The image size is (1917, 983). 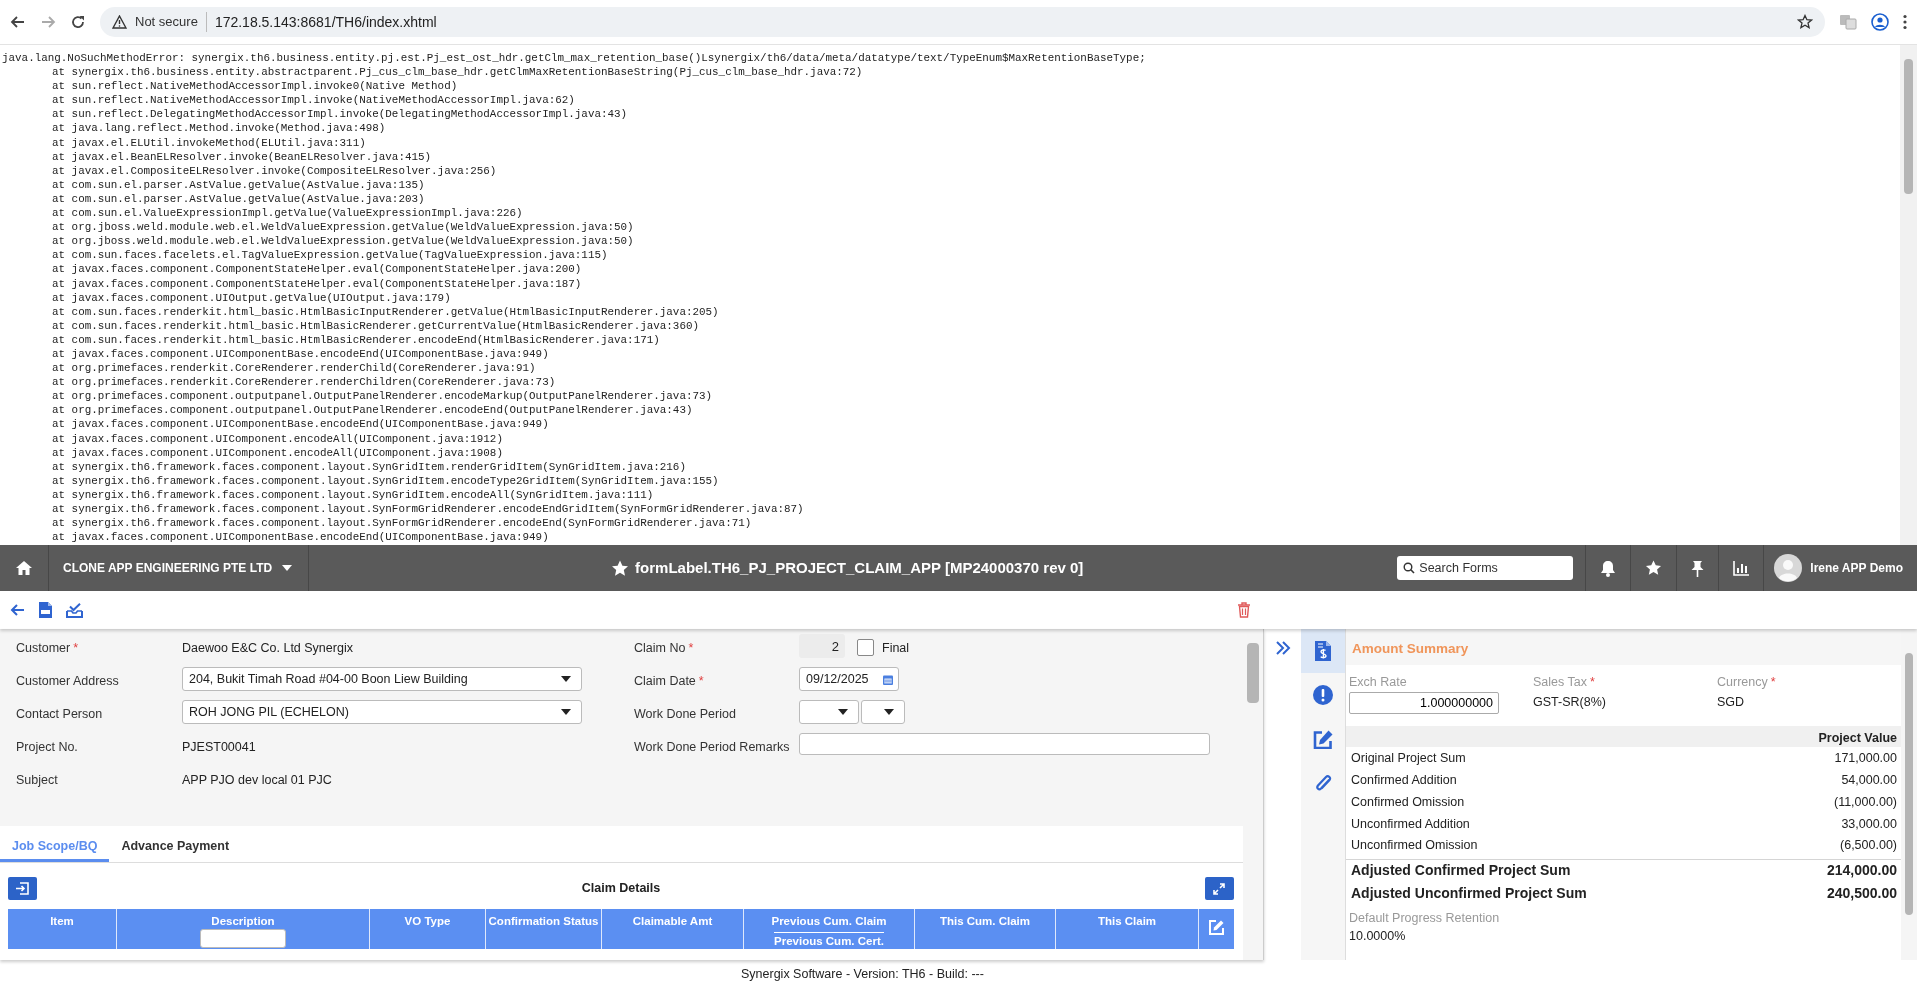 I want to click on column-header: Project Value, so click(x=1857, y=737).